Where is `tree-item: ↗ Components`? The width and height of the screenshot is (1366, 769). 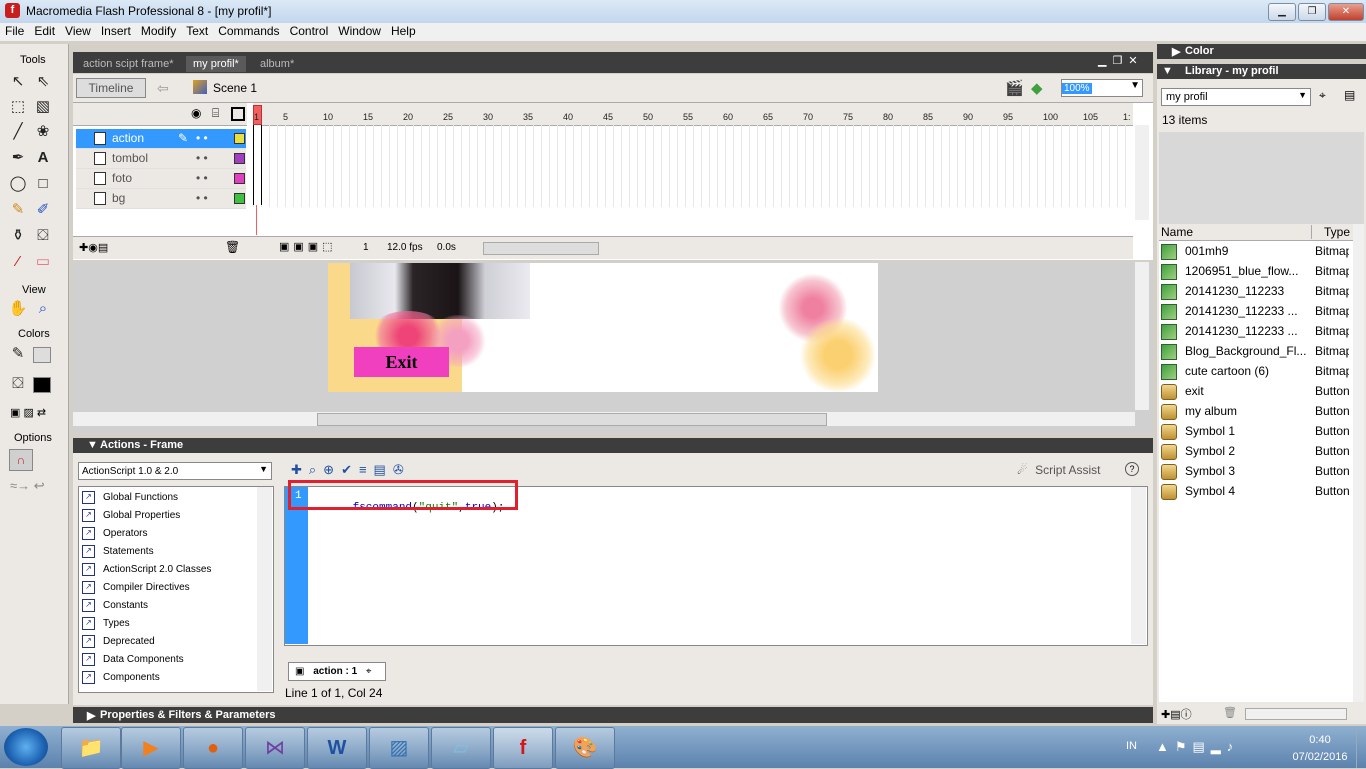 tree-item: ↗ Components is located at coordinates (172, 677).